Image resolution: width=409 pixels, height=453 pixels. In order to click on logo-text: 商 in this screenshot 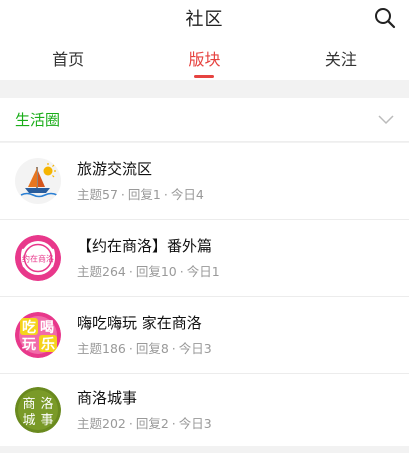, I will do `click(28, 404)`.